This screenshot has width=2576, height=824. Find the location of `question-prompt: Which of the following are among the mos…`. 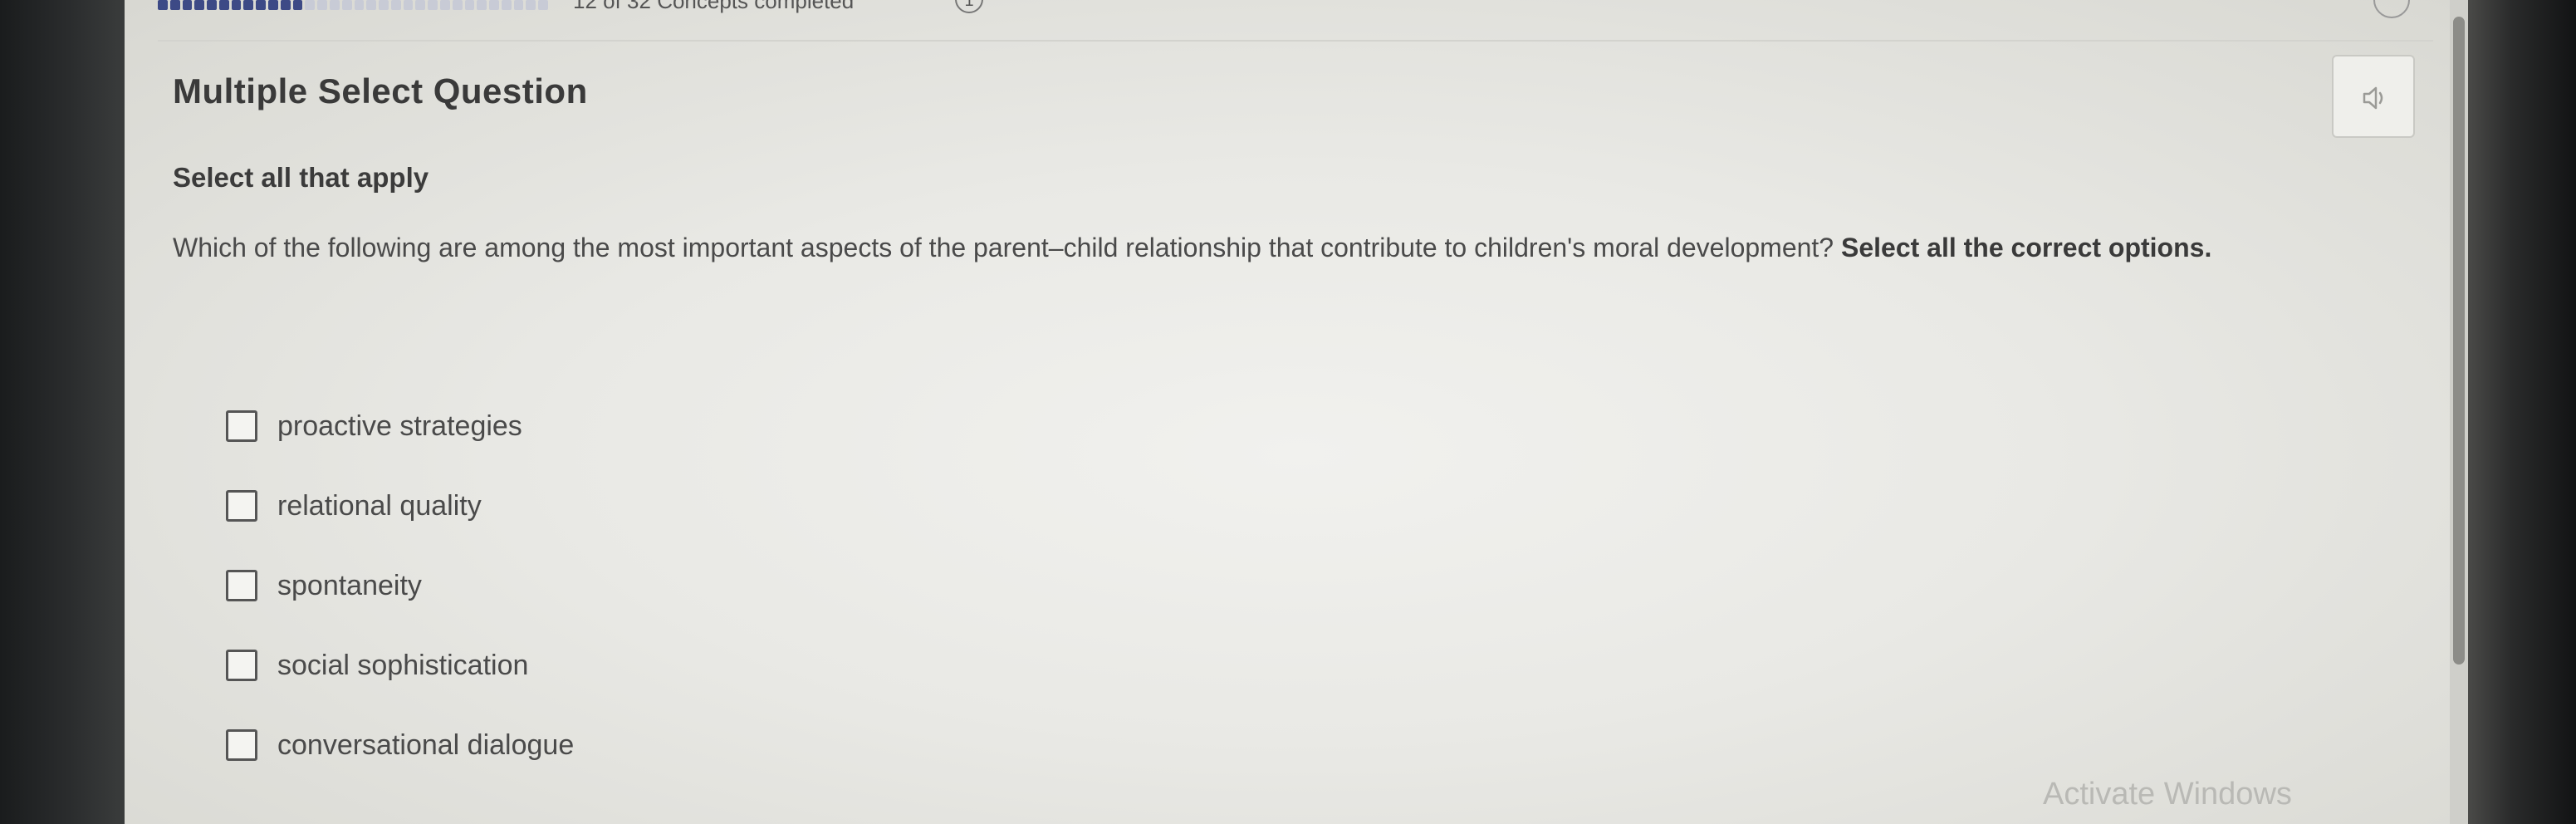

question-prompt: Which of the following are among the mos… is located at coordinates (1294, 248).